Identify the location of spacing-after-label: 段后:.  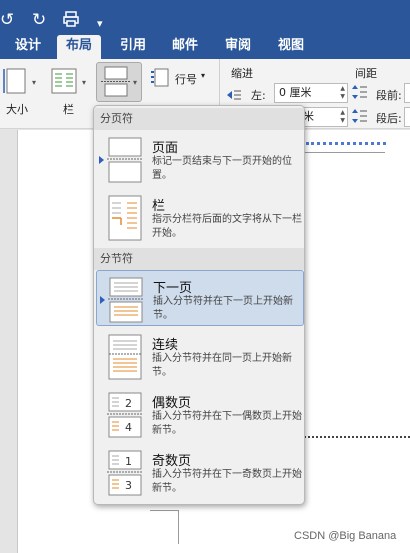
(389, 118).